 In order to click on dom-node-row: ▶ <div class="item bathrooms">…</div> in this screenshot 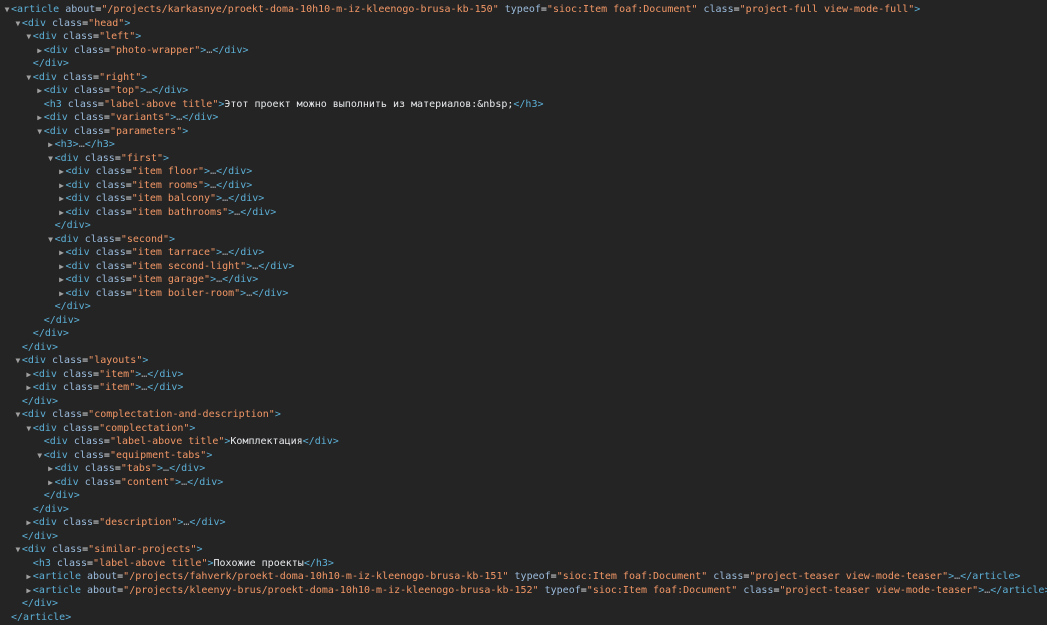, I will do `click(523, 213)`.